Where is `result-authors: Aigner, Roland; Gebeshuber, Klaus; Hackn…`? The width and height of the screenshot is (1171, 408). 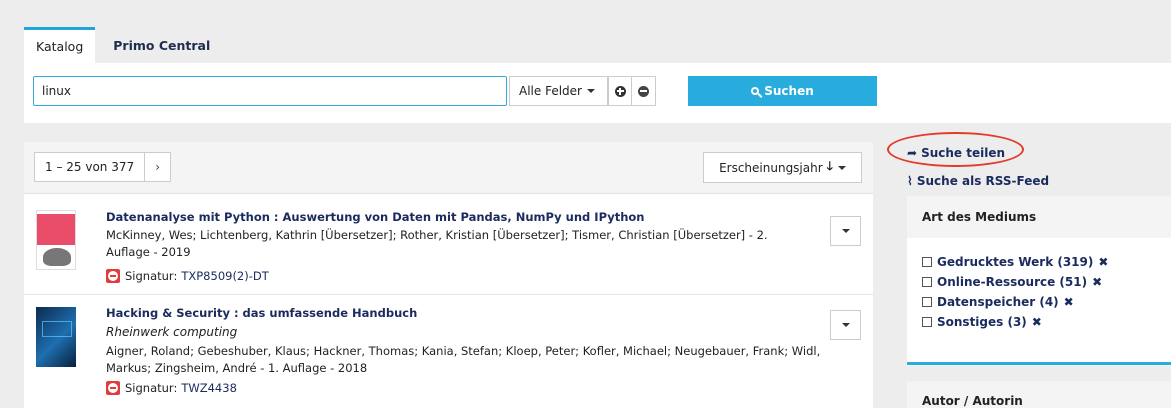 result-authors: Aigner, Roland; Gebeshuber, Klaus; Hackn… is located at coordinates (463, 359).